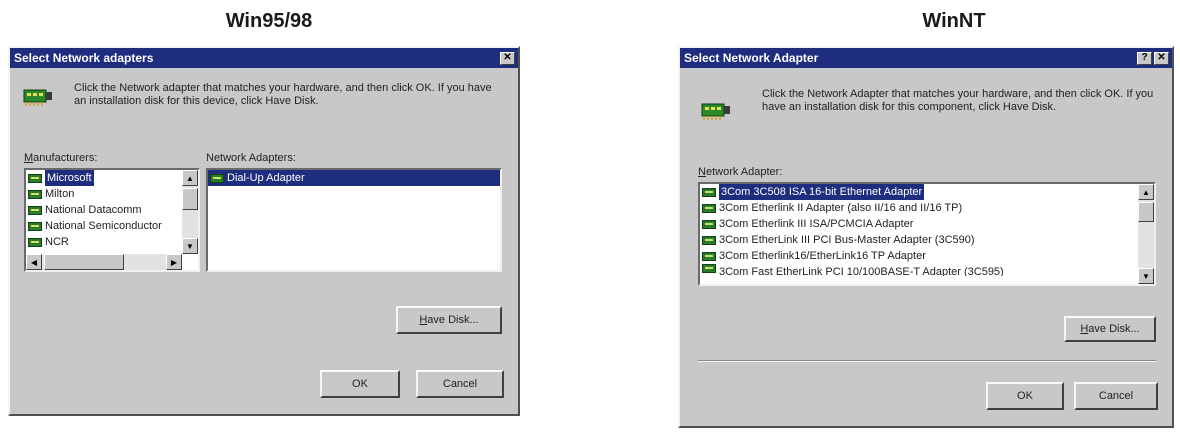  What do you see at coordinates (112, 178) in the screenshot?
I see `list-item: Microsoft` at bounding box center [112, 178].